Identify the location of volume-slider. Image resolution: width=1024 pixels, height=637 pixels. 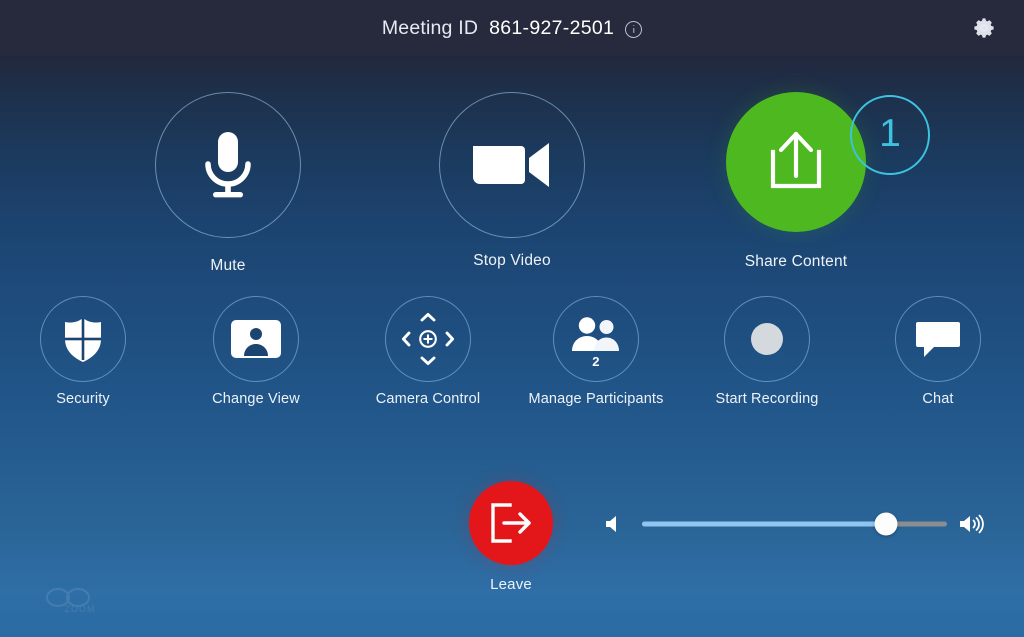
(794, 524).